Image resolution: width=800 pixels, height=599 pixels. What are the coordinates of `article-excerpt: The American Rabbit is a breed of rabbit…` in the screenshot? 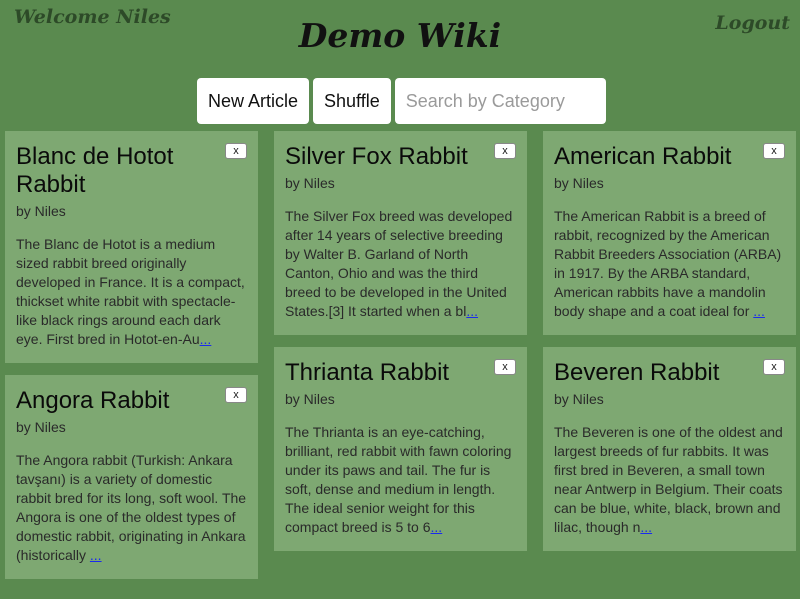 It's located at (669, 264).